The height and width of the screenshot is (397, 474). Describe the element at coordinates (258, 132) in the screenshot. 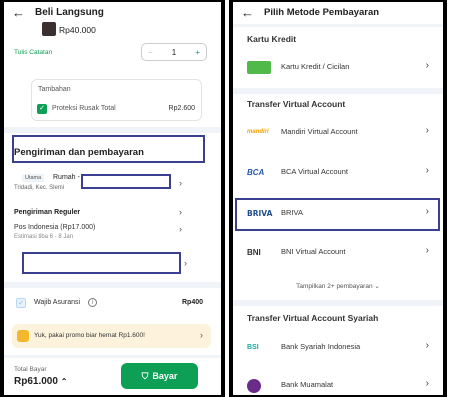

I see `mandiri-logo-icon: mandiri` at that location.